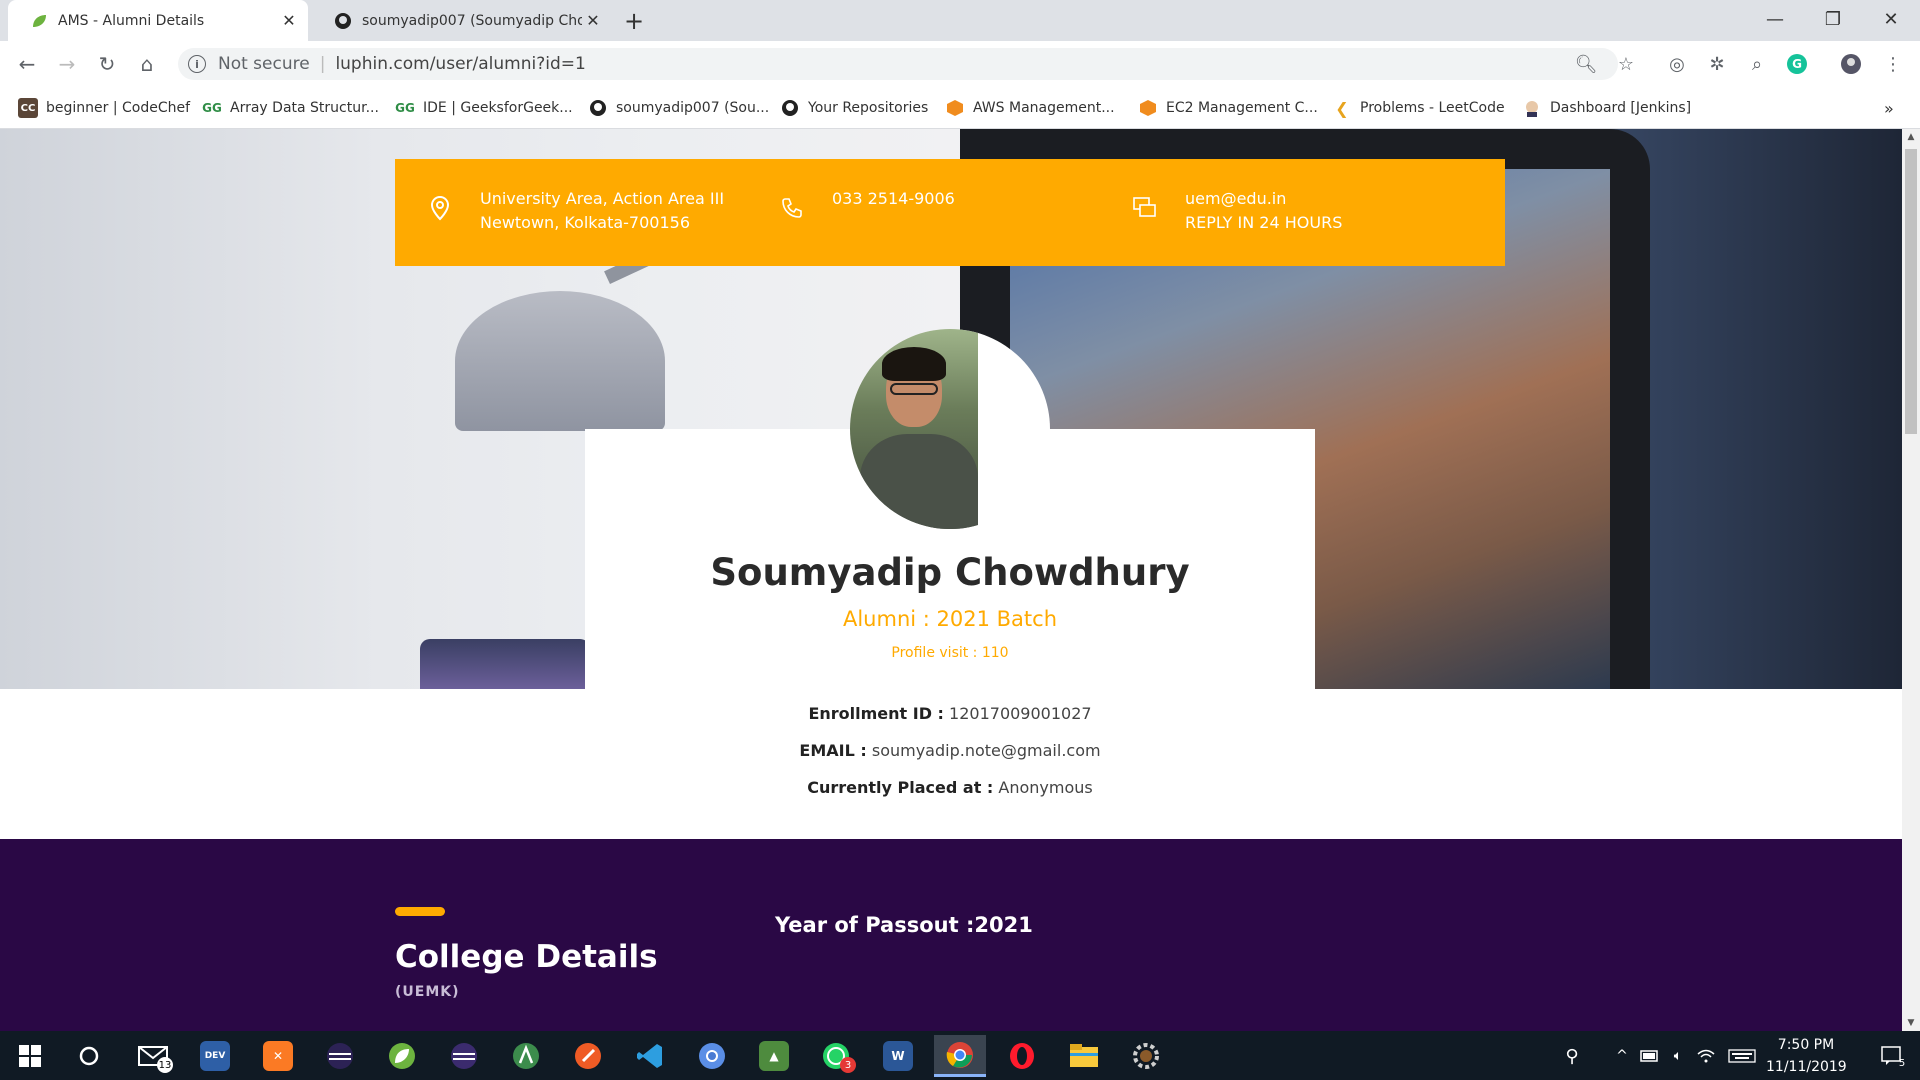 Image resolution: width=1920 pixels, height=1080 pixels. What do you see at coordinates (854, 108) in the screenshot?
I see `bookmark-repositories: Your Repositories` at bounding box center [854, 108].